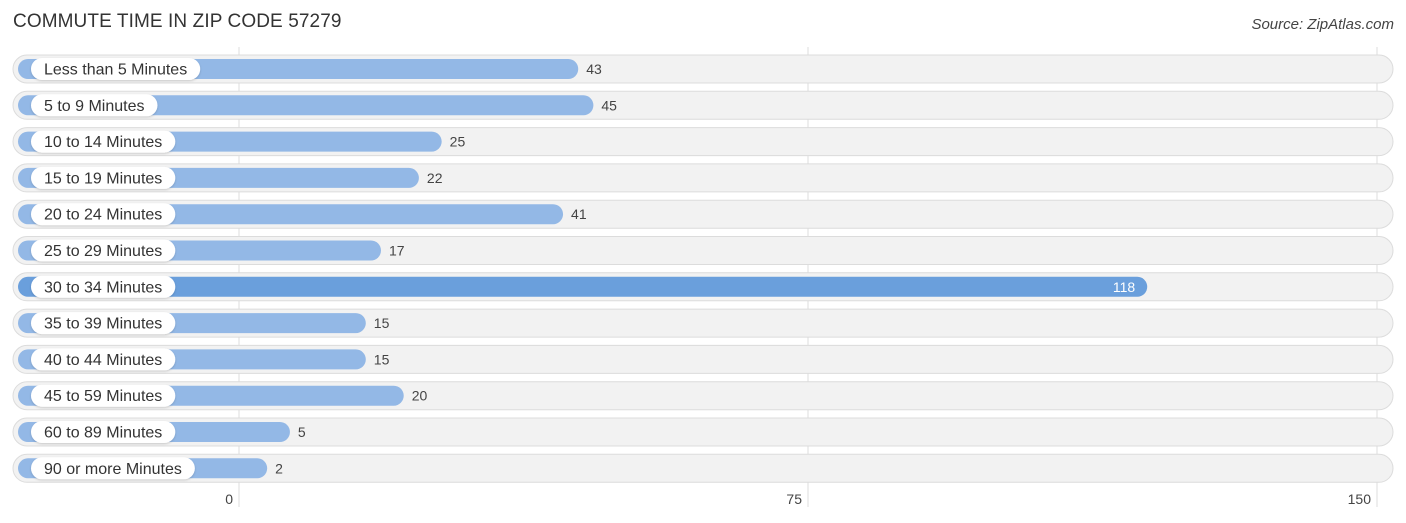 The image size is (1406, 523). What do you see at coordinates (583, 286) in the screenshot?
I see `bar` at bounding box center [583, 286].